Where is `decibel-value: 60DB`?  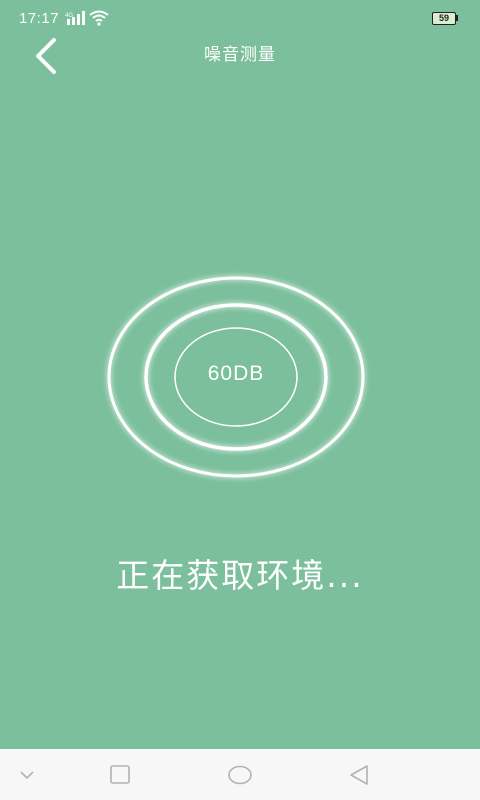 decibel-value: 60DB is located at coordinates (236, 373).